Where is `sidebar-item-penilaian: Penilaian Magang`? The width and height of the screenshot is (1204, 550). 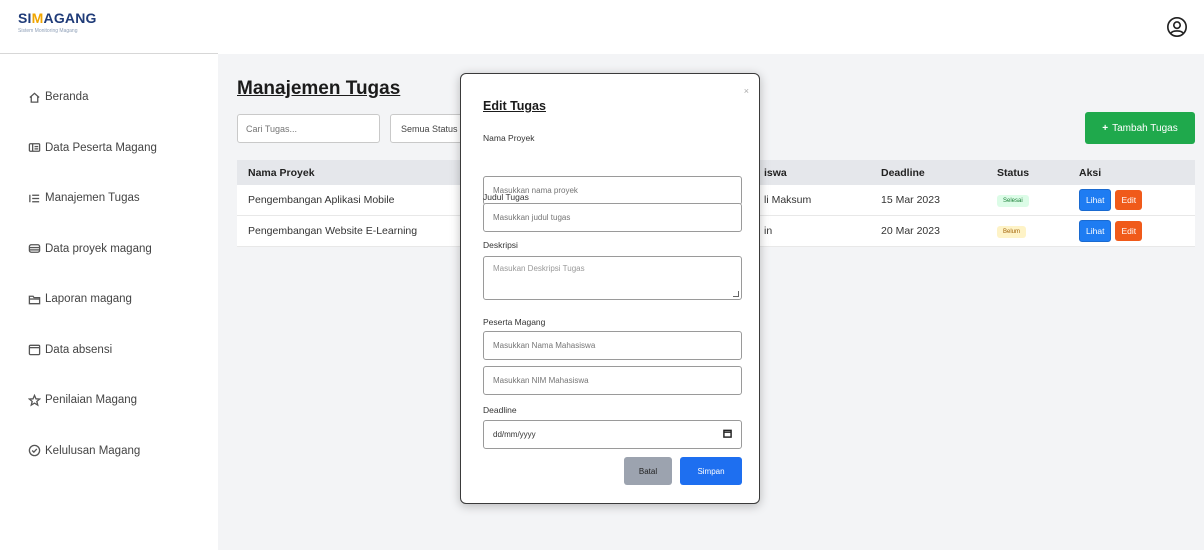 sidebar-item-penilaian: Penilaian Magang is located at coordinates (109, 400).